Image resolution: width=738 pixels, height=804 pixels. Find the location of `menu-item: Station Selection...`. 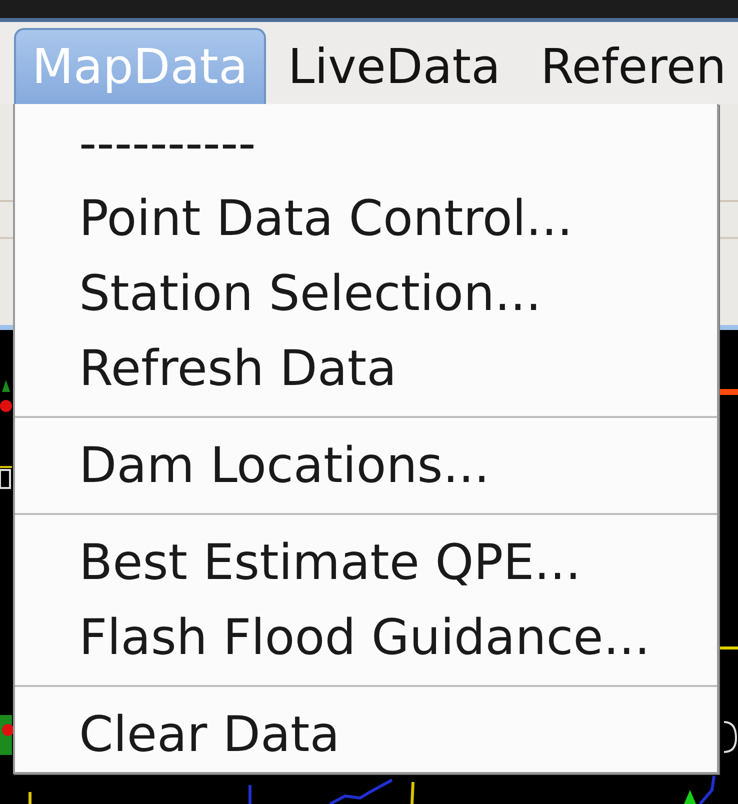

menu-item: Station Selection... is located at coordinates (366, 293).